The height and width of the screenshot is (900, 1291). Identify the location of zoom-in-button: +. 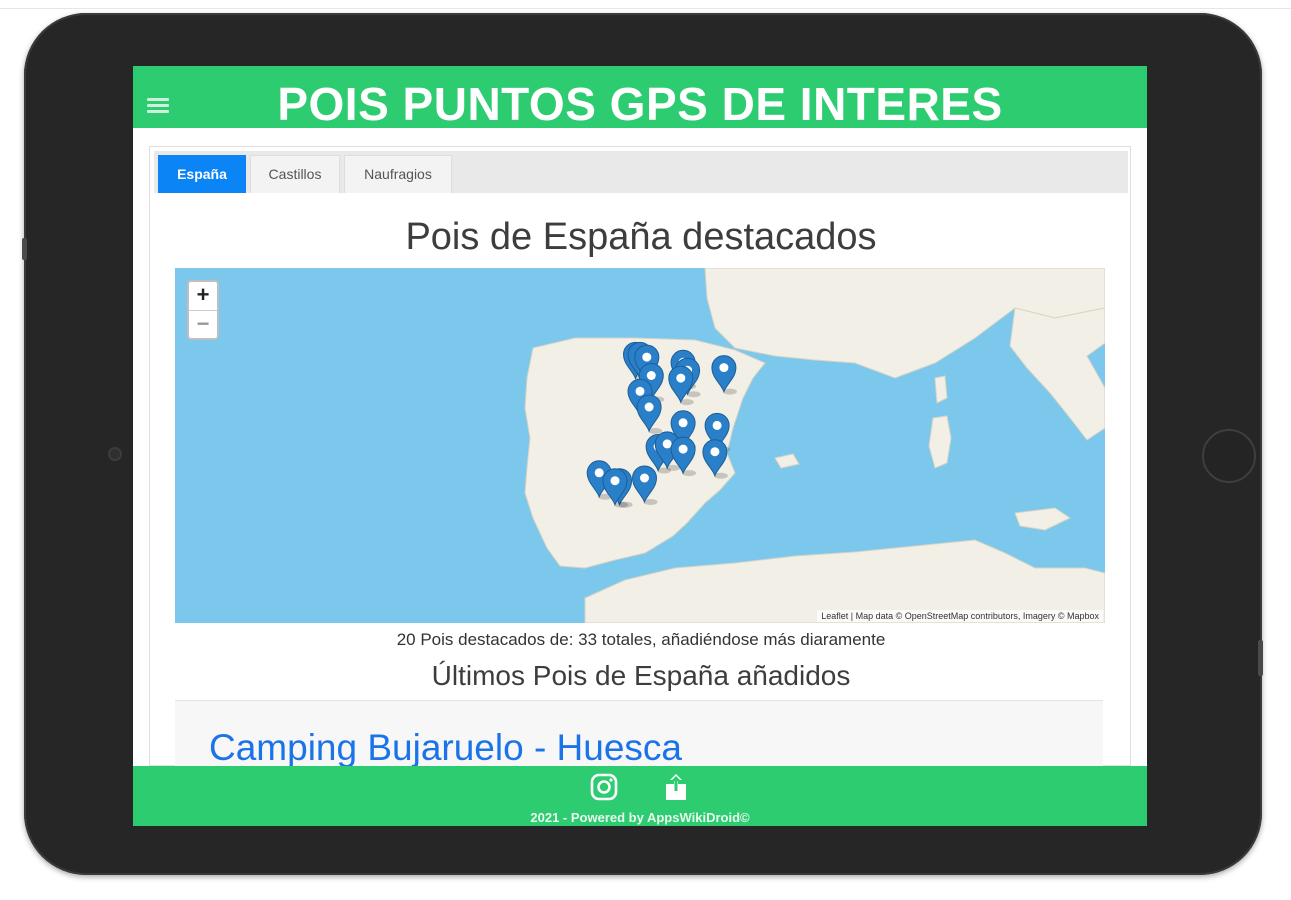
(203, 296).